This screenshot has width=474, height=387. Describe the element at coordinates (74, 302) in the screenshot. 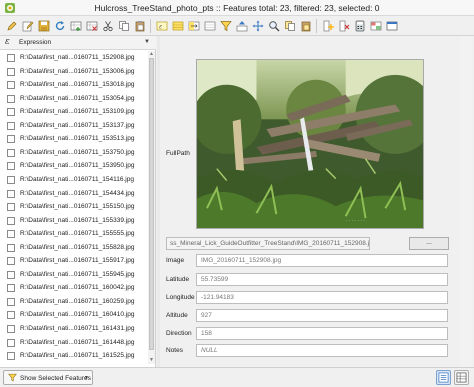

I see `list-item: R:\Data\first_nati...0160711_160259.jpg` at that location.